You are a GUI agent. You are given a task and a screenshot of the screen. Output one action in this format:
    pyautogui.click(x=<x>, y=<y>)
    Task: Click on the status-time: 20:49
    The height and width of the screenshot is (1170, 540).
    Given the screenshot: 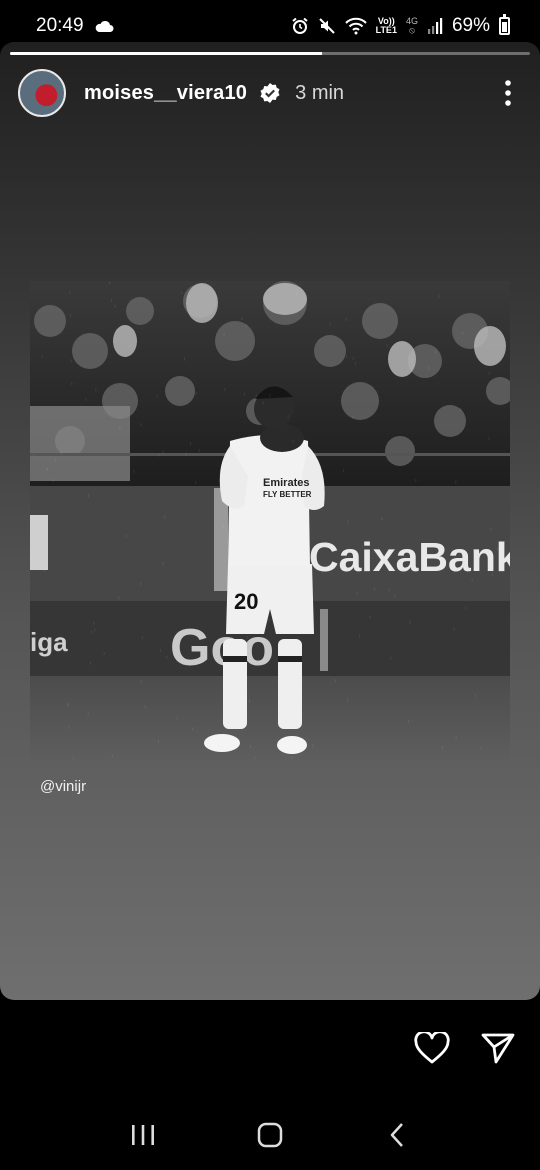 What is the action you would take?
    pyautogui.click(x=60, y=25)
    